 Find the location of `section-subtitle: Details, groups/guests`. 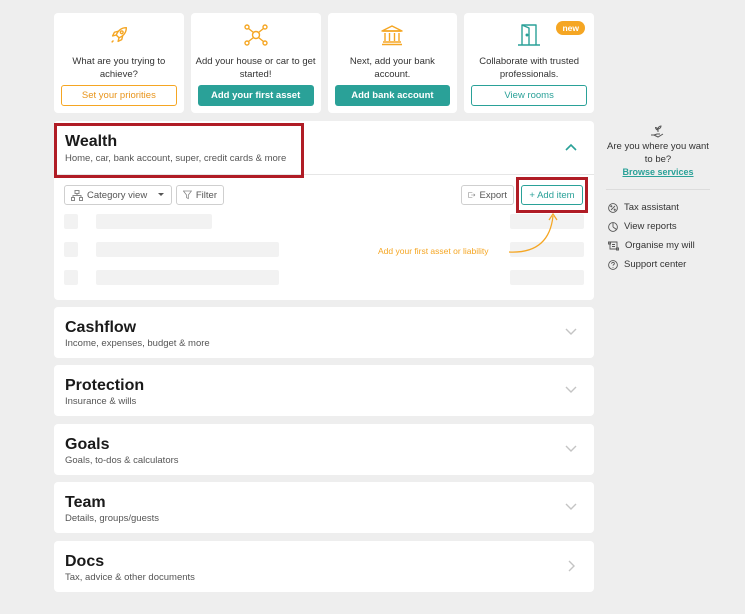

section-subtitle: Details, groups/guests is located at coordinates (112, 518).